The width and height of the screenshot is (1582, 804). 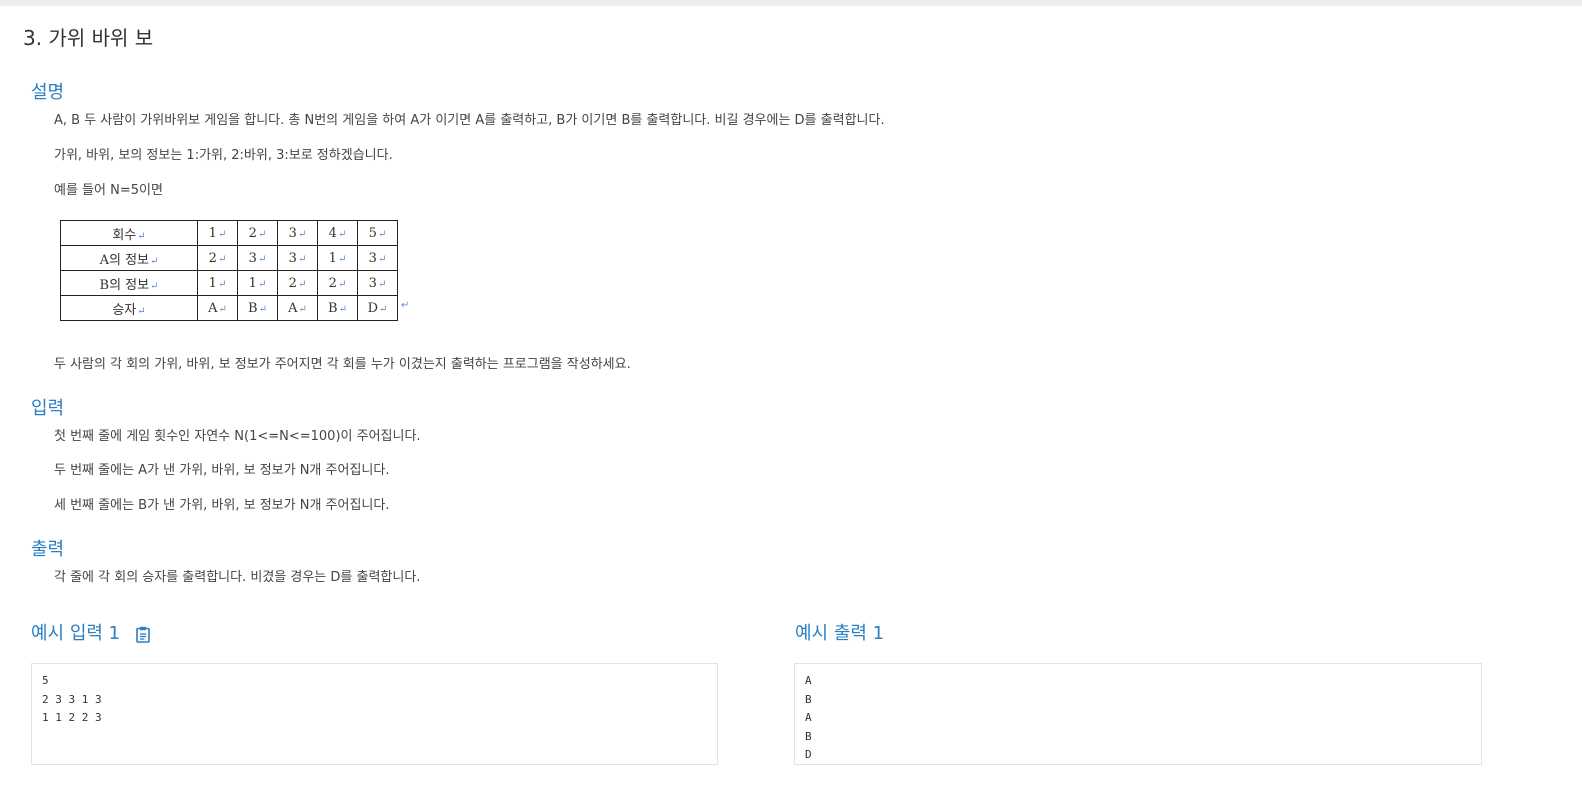 What do you see at coordinates (237, 436) in the screenshot?
I see `input-paragraph: 첫 번째 줄에 게임 횟수인 자연수 N(1<=N<=100)이 주어집니다.` at bounding box center [237, 436].